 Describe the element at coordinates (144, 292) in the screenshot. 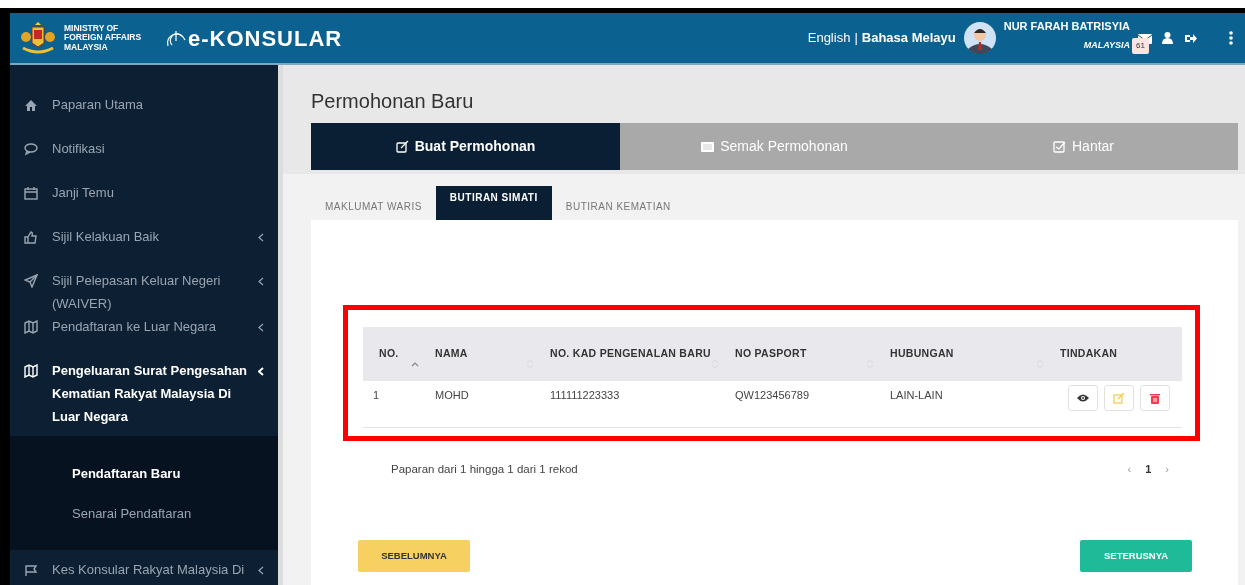

I see `sidebar-item: Sijil Pelepasan Keluar Negeri (WAIVER)` at that location.